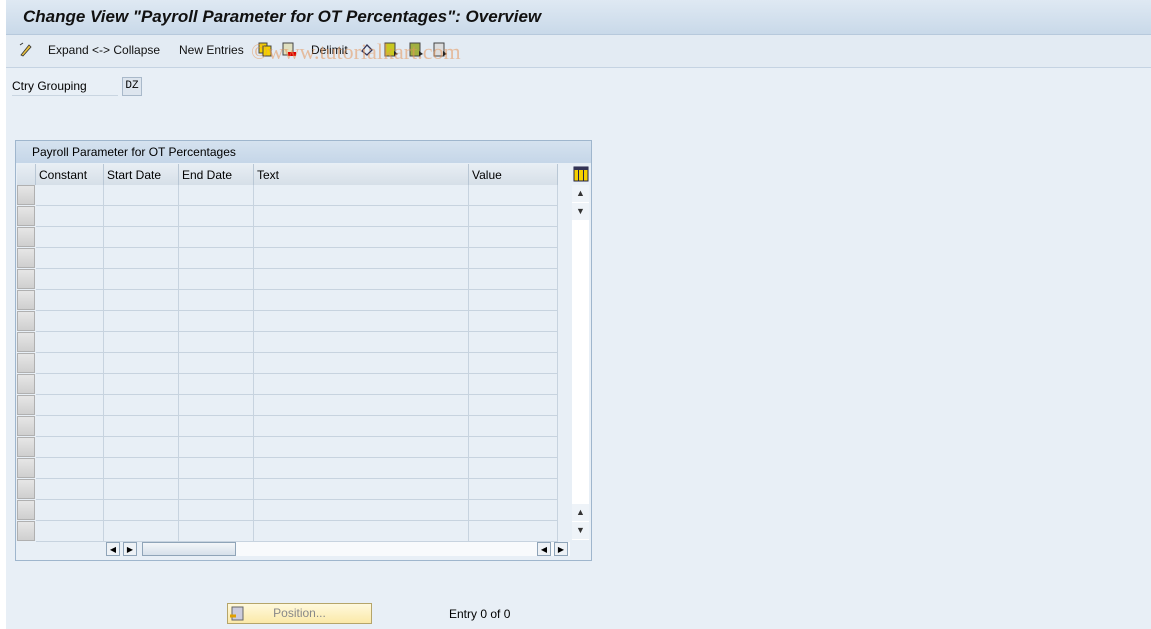 This screenshot has height=629, width=1151. Describe the element at coordinates (216, 174) in the screenshot. I see `column-header-end-date: End Date` at that location.